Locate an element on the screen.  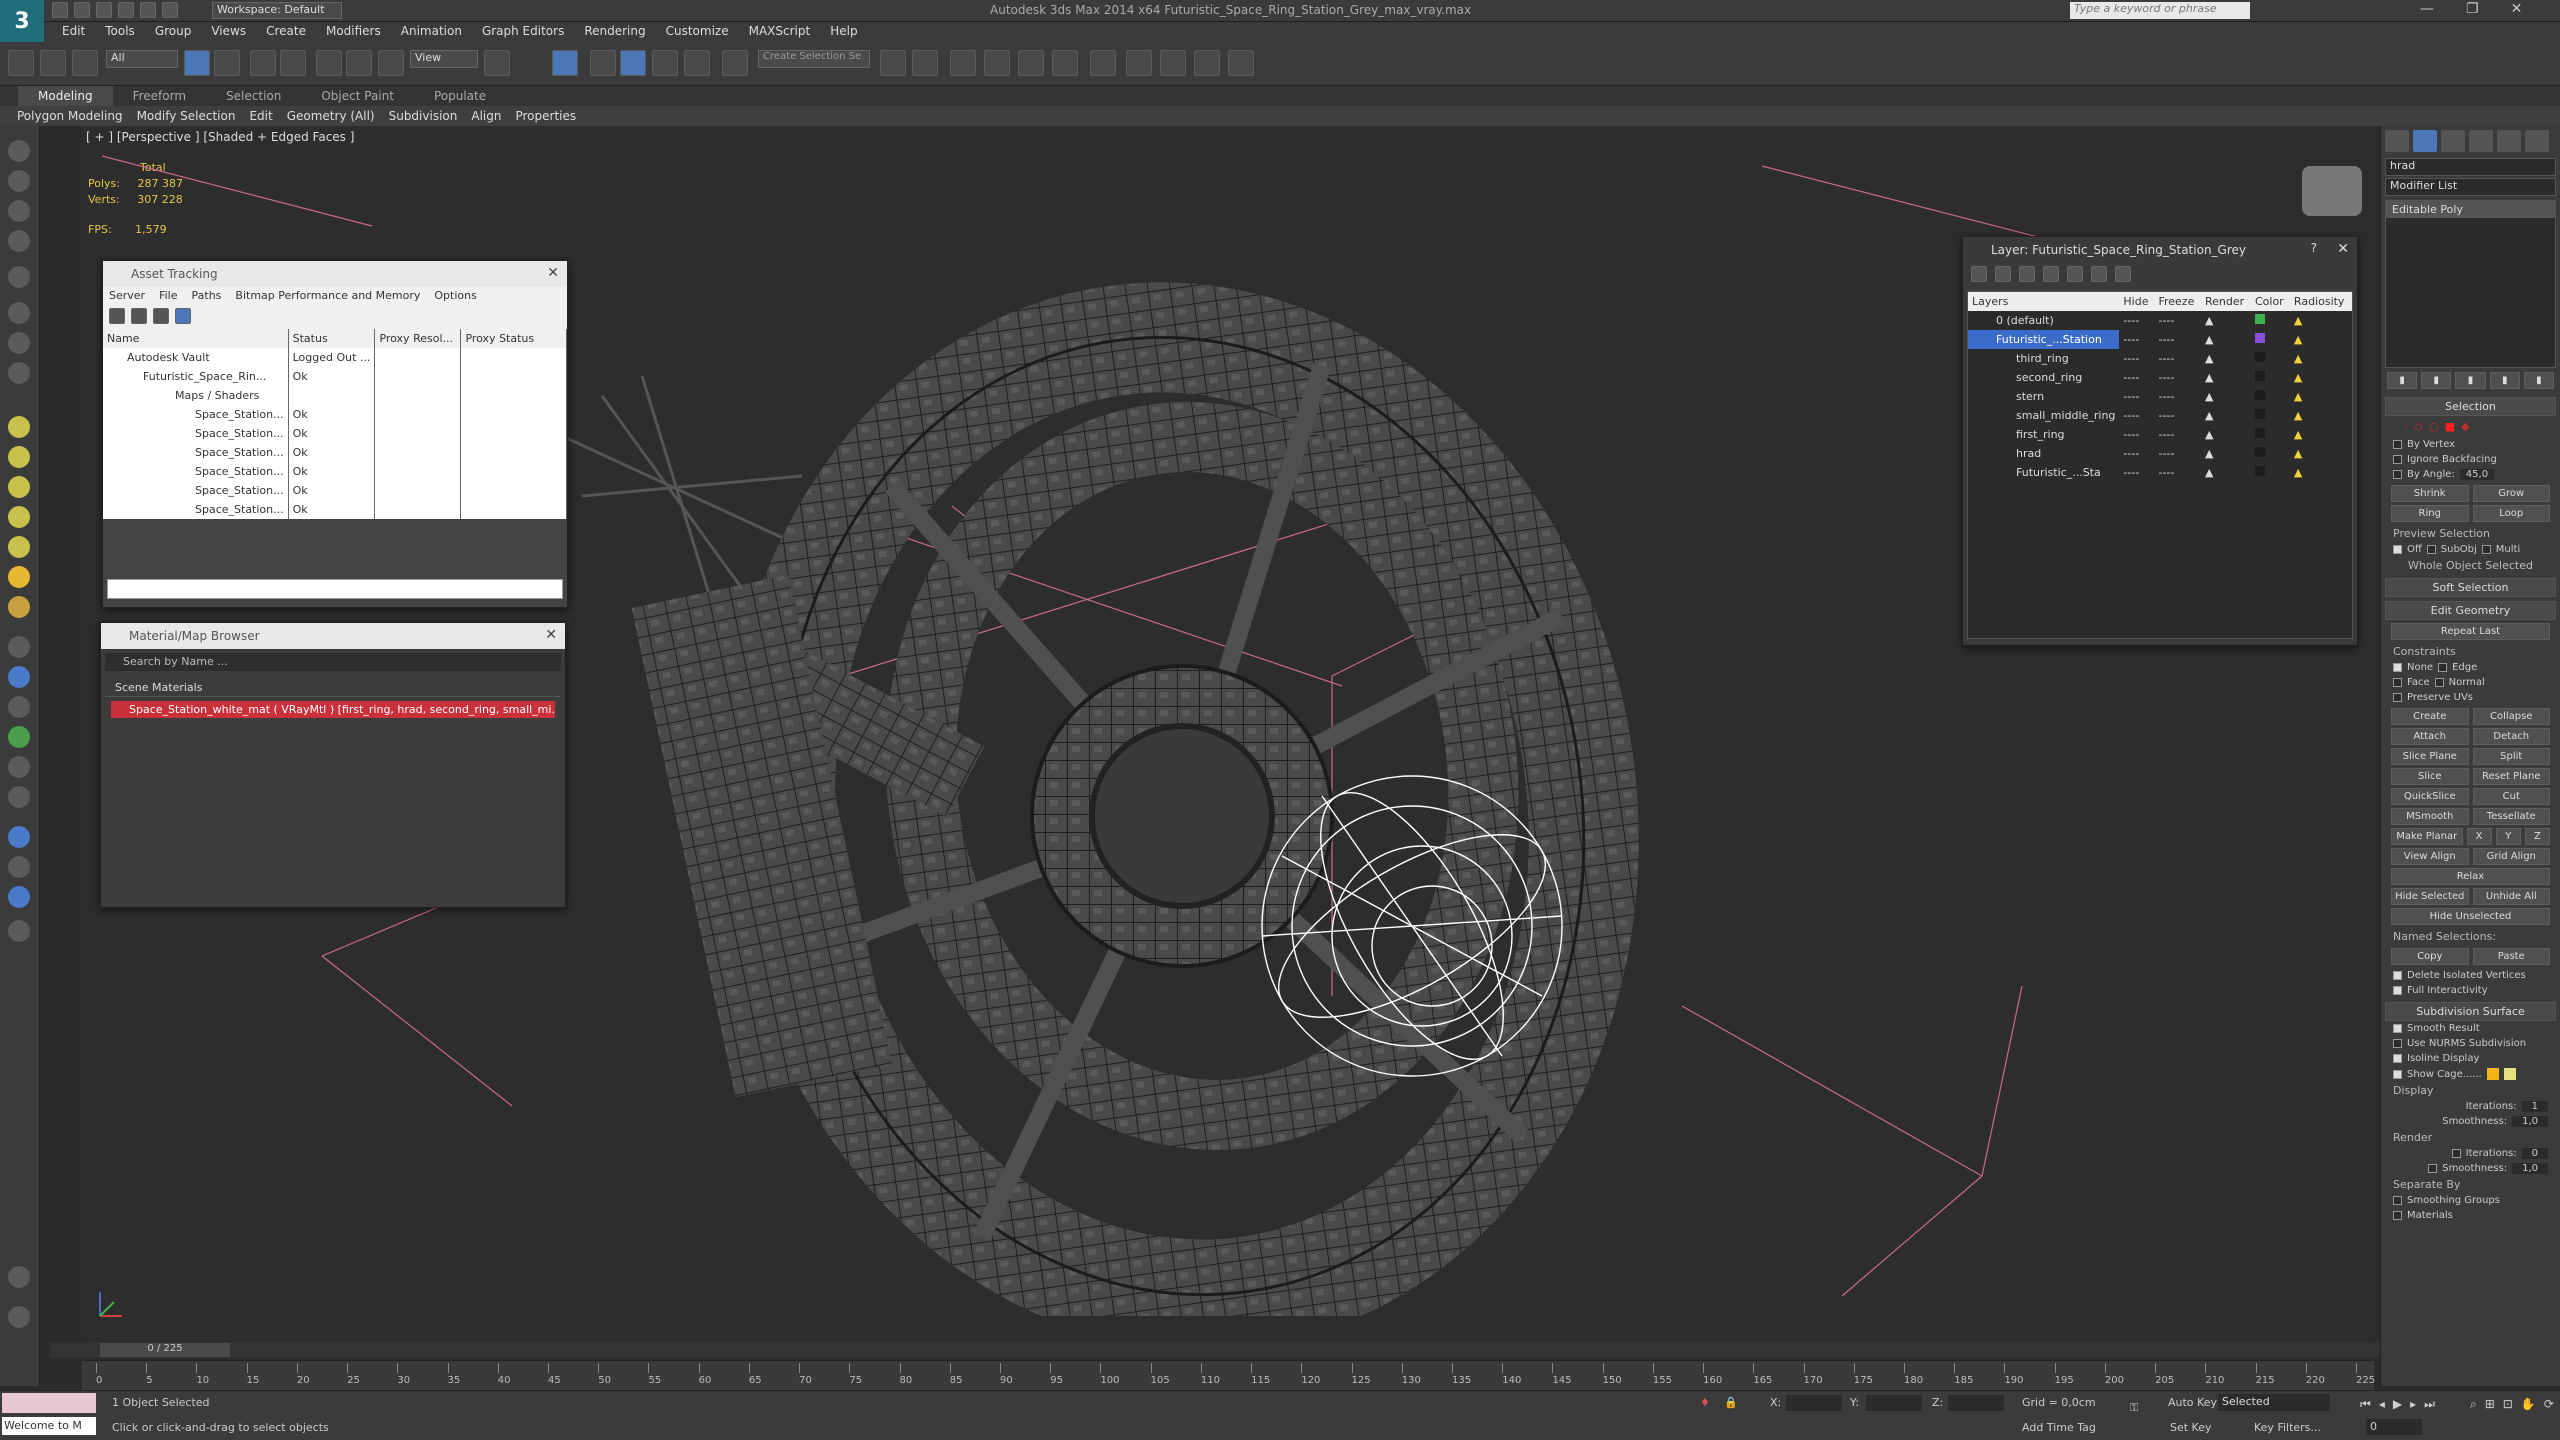
hide-unselected-button: Hide Unselected is located at coordinates (2470, 916).